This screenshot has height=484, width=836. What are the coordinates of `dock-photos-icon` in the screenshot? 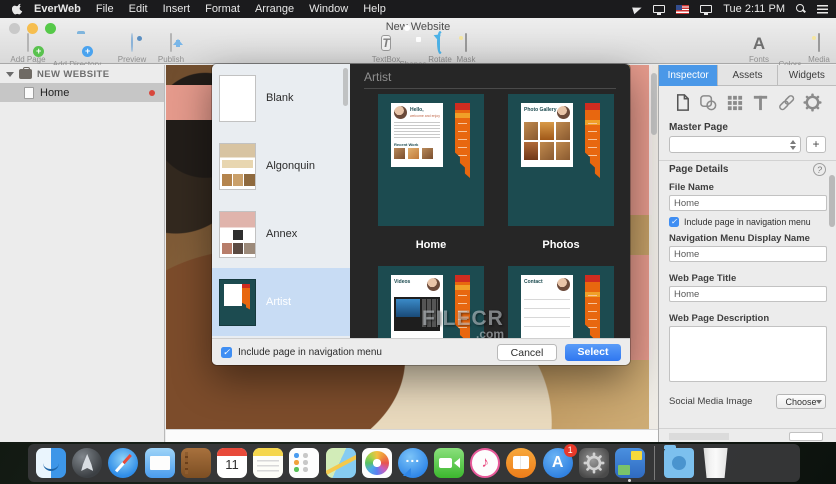 It's located at (376, 463).